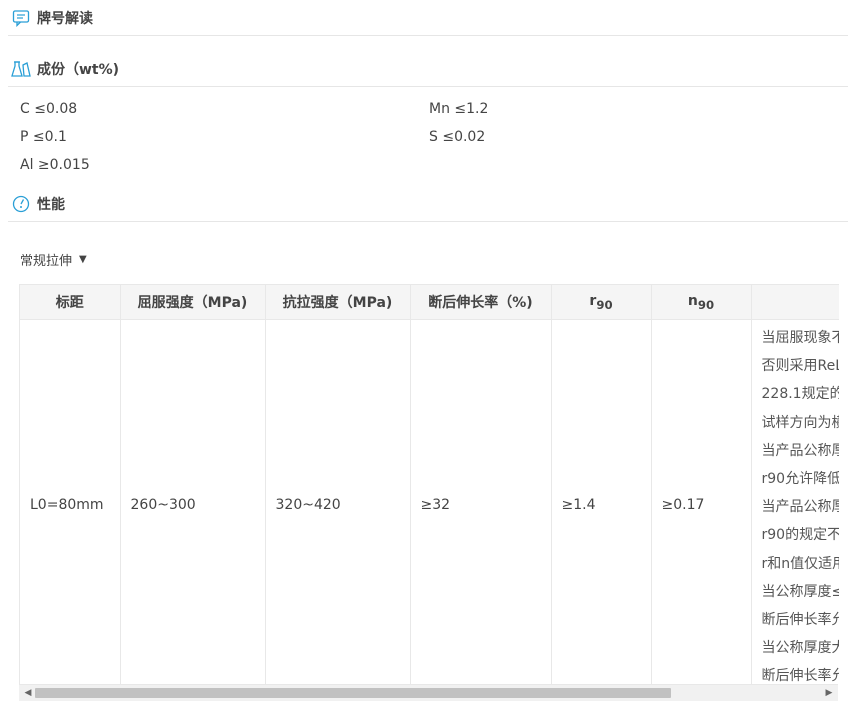 Image resolution: width=856 pixels, height=706 pixels. What do you see at coordinates (21, 18) in the screenshot?
I see `comment-icon` at bounding box center [21, 18].